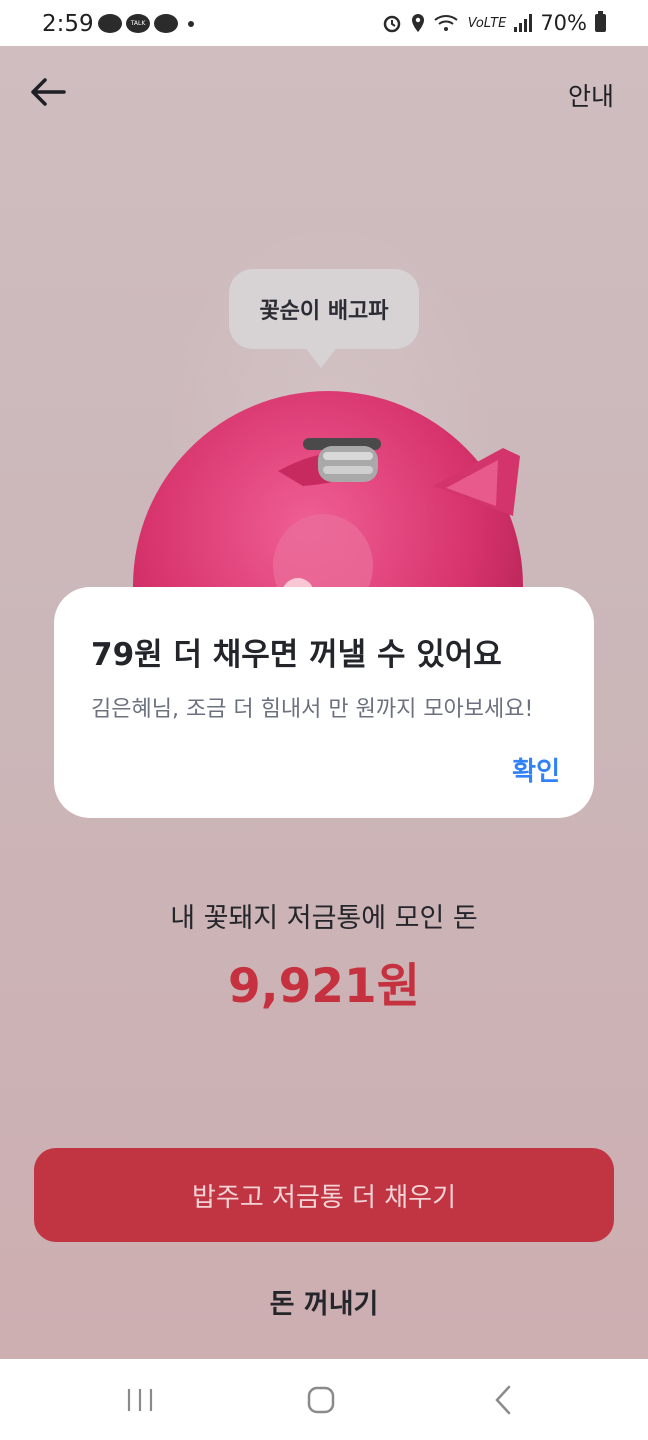 This screenshot has width=648, height=1440. I want to click on back-button, so click(48, 92).